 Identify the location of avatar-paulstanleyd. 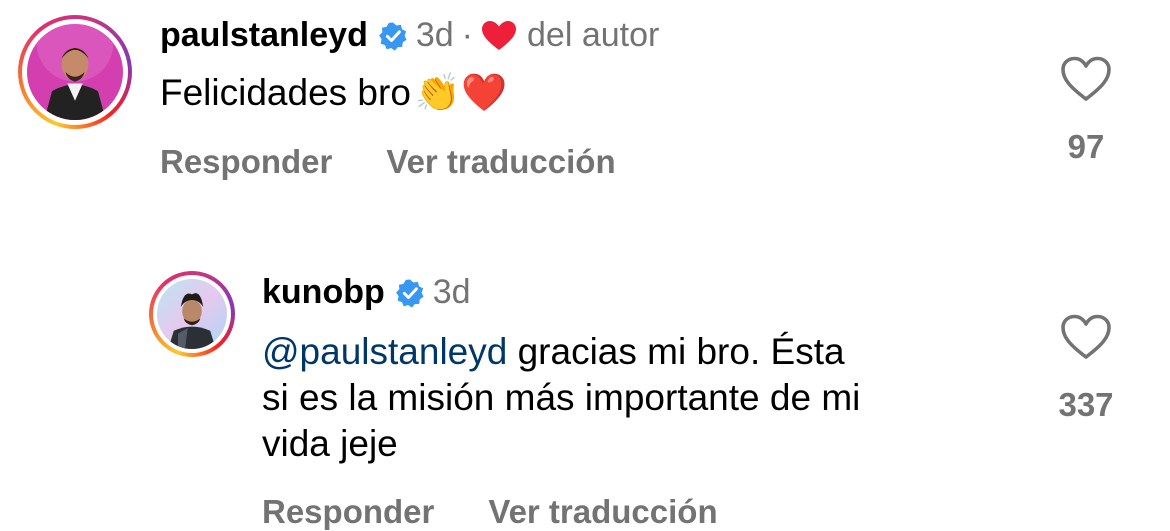
(75, 72).